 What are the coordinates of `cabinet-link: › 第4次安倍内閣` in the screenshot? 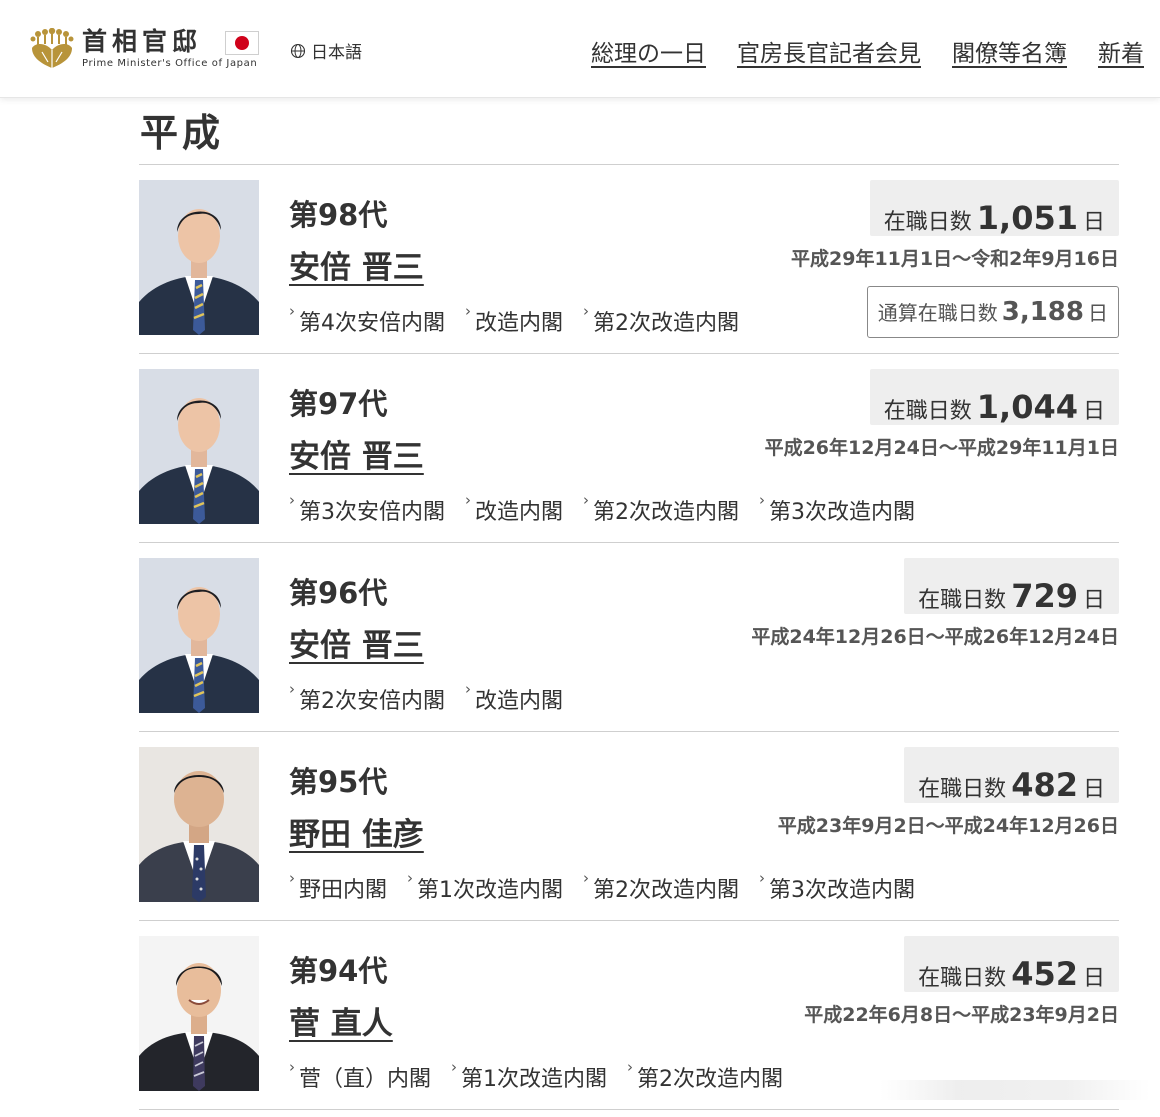 It's located at (367, 319).